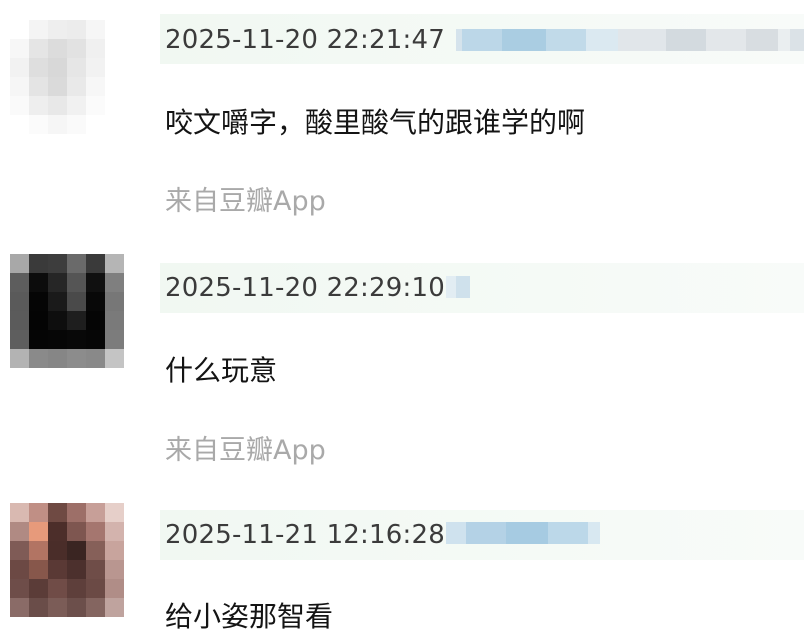 This screenshot has height=634, width=804. What do you see at coordinates (249, 616) in the screenshot?
I see `comment-text: 给小姿那智看` at bounding box center [249, 616].